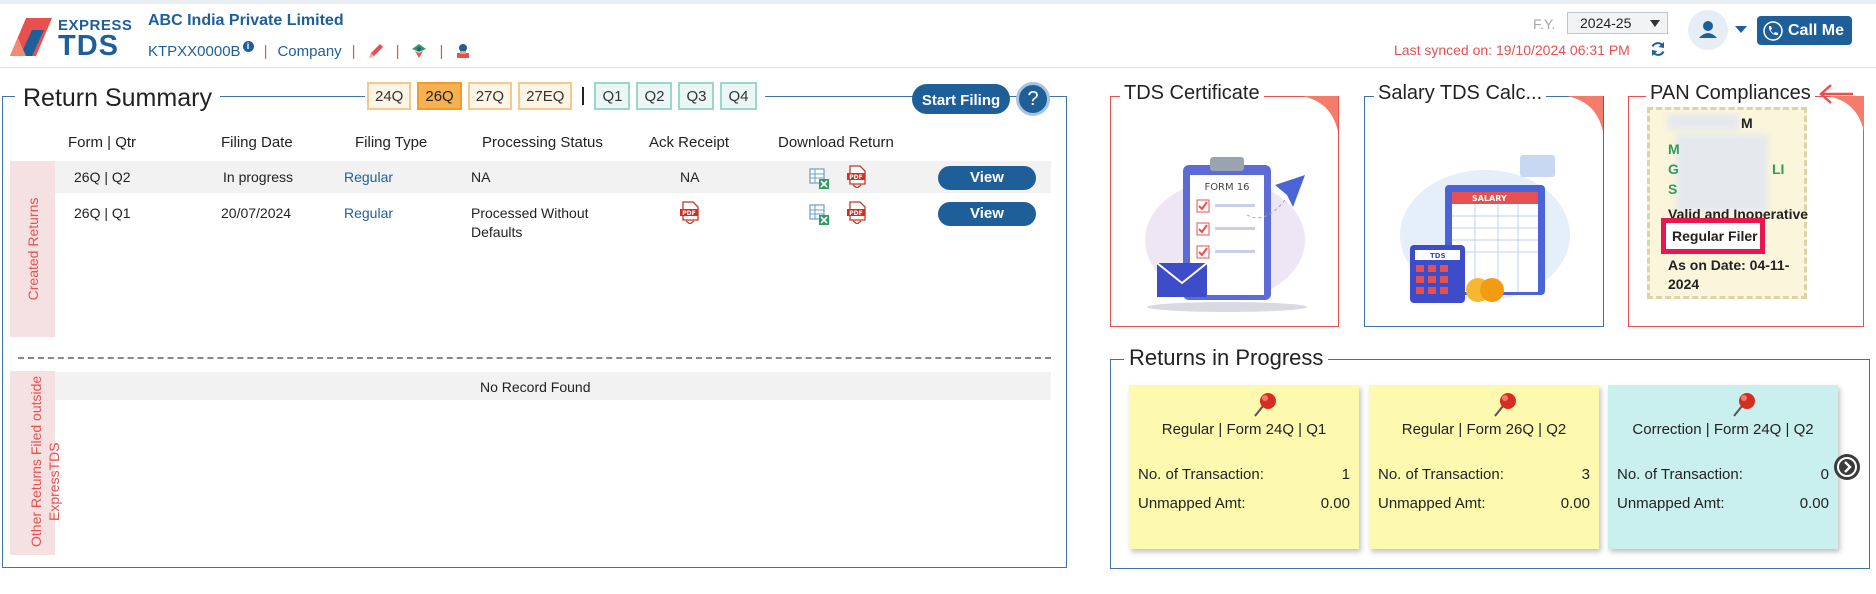  What do you see at coordinates (530, 213) in the screenshot?
I see `row-processing-status: Processed Without` at bounding box center [530, 213].